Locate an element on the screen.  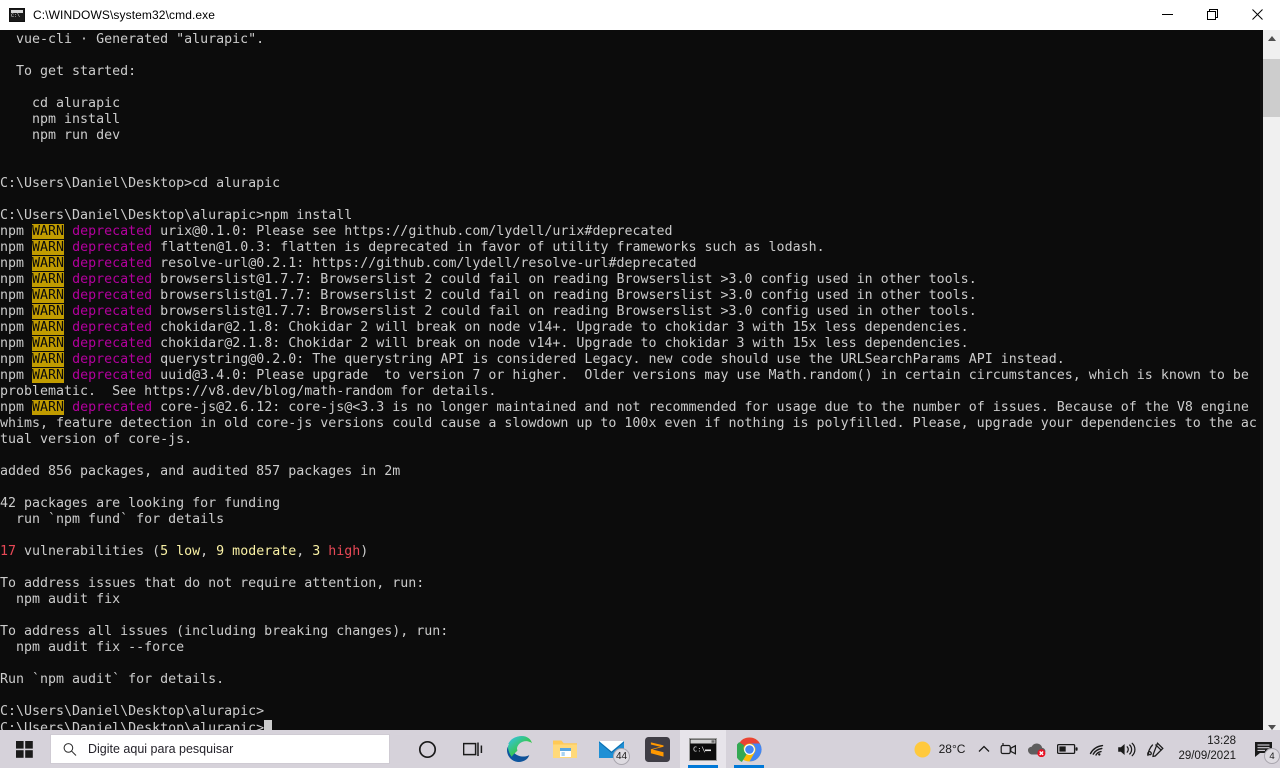
pen-workspace-button is located at coordinates (1155, 749).